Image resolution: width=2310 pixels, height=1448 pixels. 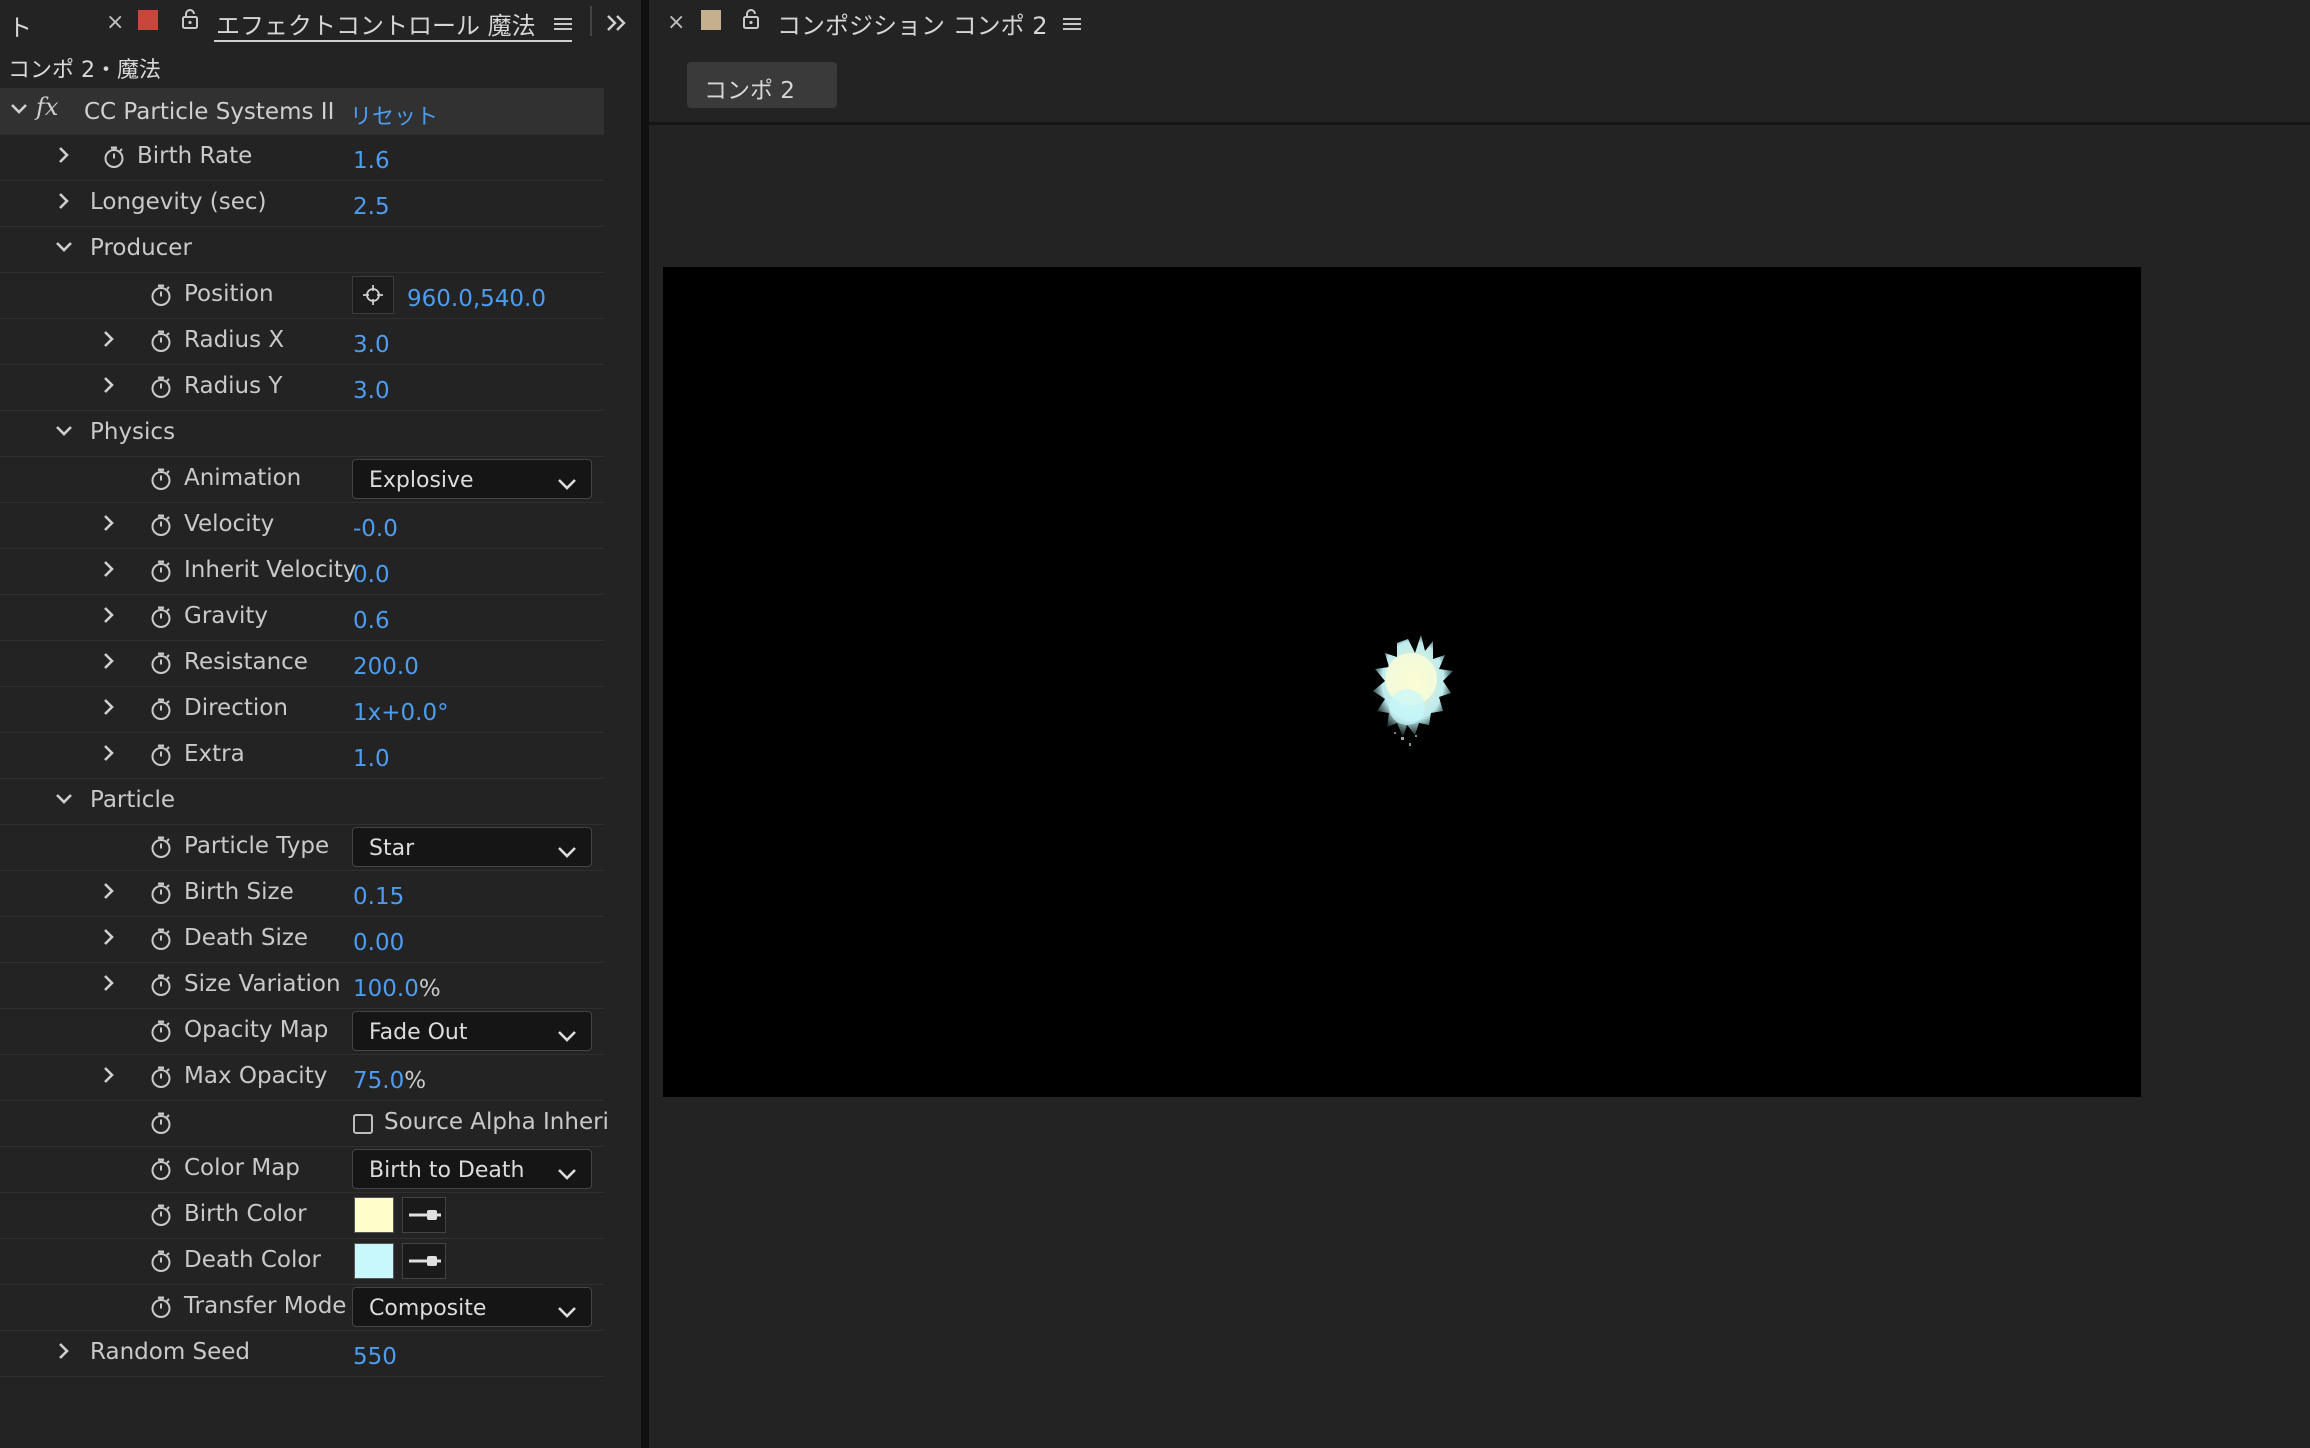 I want to click on property-value: 2.5, so click(x=371, y=207).